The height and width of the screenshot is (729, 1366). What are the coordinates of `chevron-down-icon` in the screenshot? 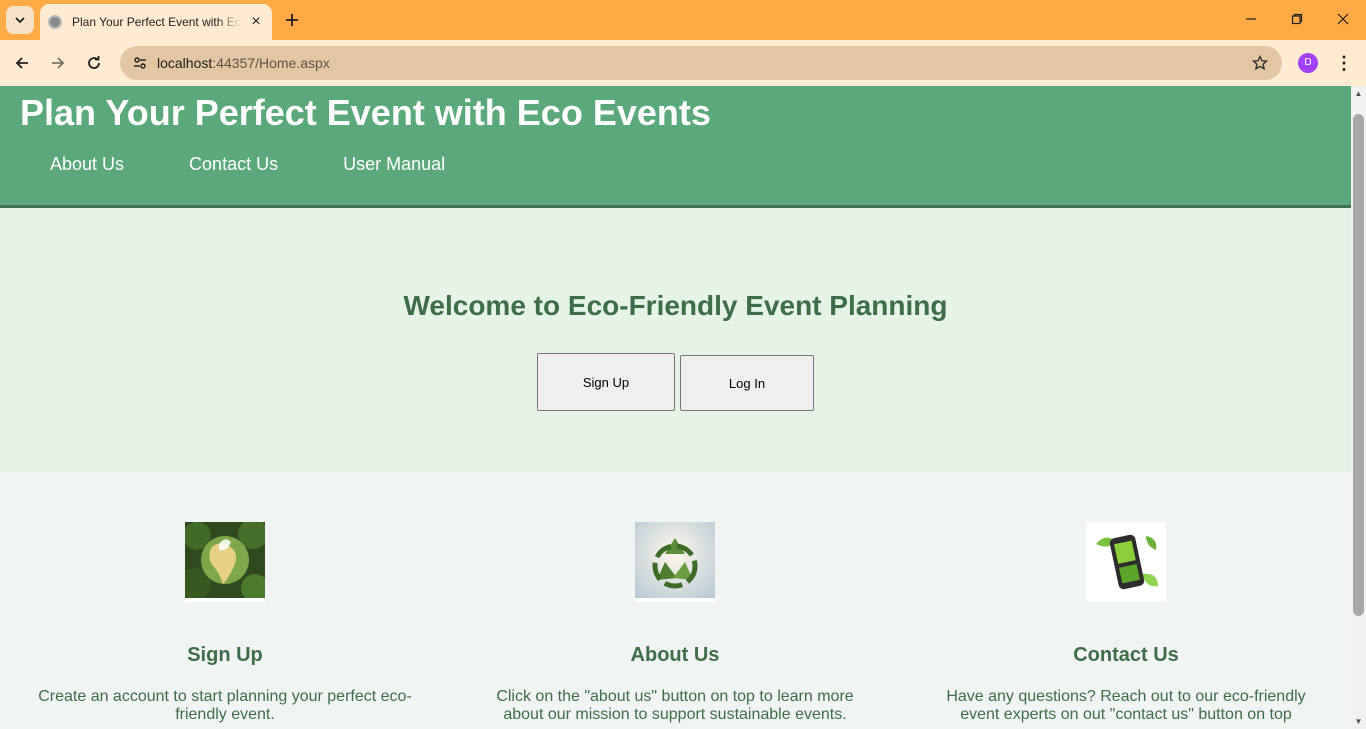 It's located at (20, 20).